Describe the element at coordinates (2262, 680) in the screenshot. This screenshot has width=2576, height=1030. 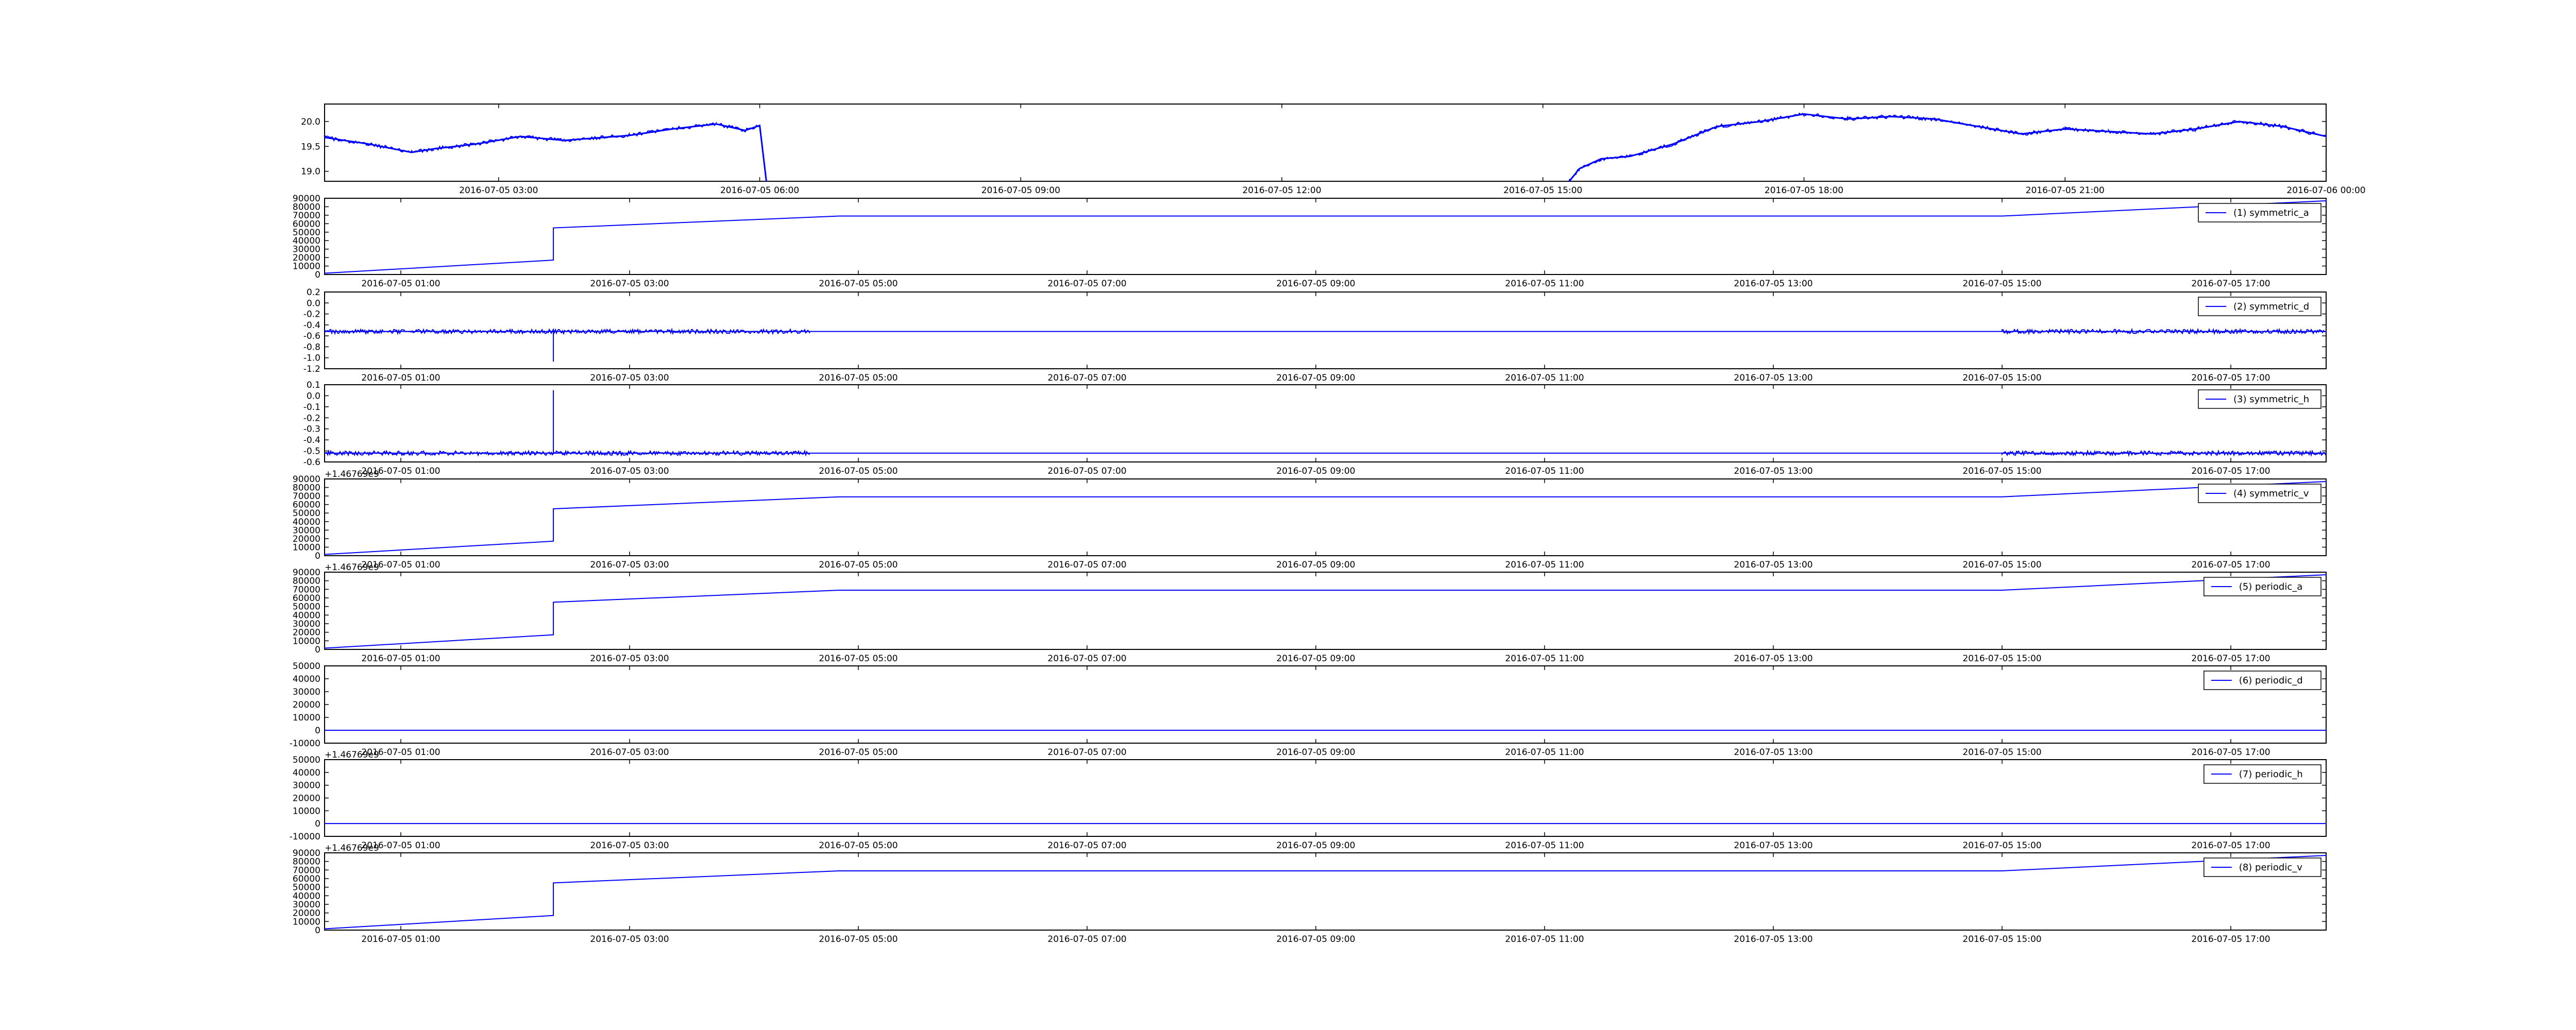
I see `legend: (6) periodic_d` at that location.